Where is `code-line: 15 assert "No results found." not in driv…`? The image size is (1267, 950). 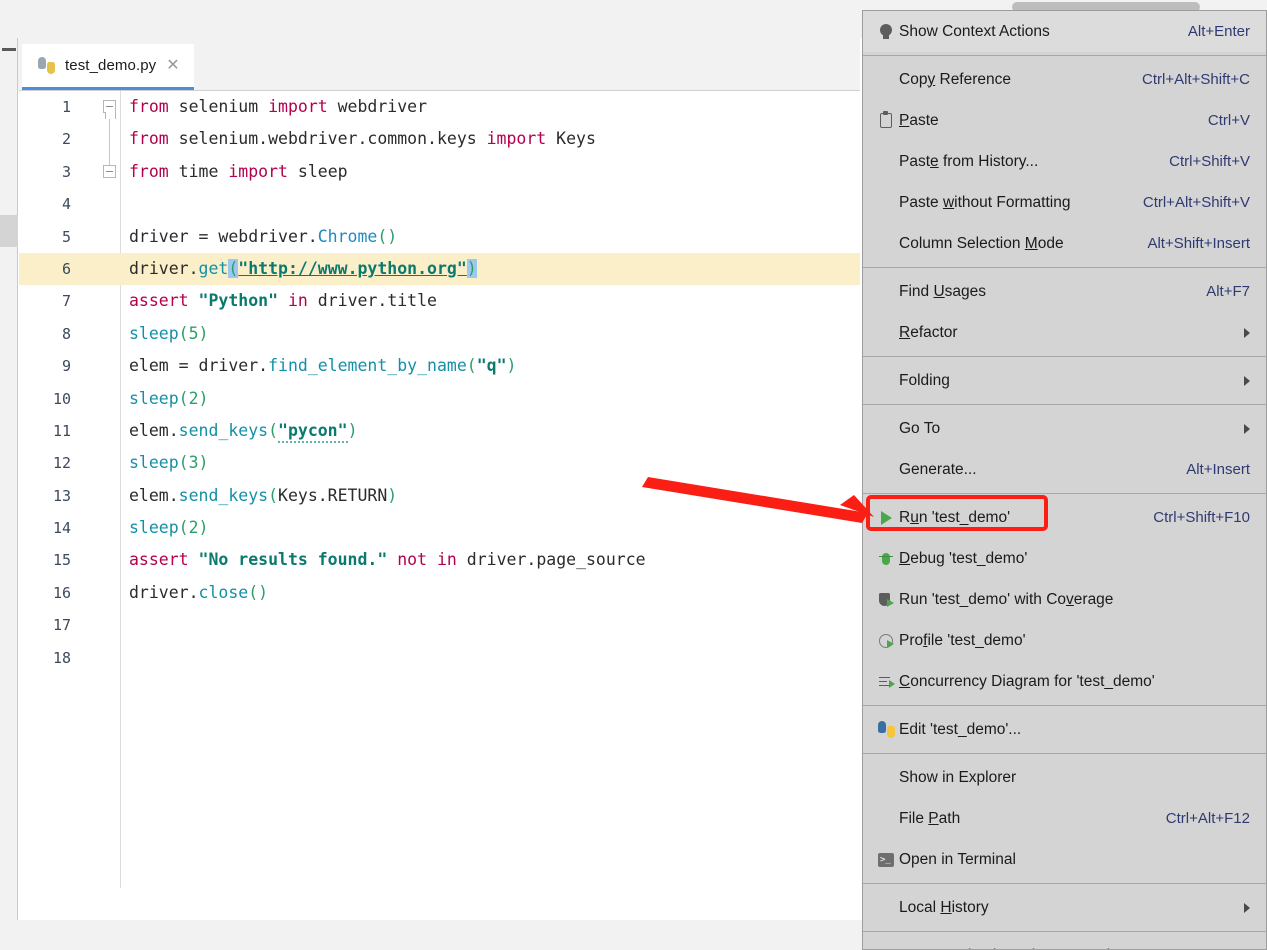 code-line: 15 assert "No results found." not in driv… is located at coordinates (439, 560).